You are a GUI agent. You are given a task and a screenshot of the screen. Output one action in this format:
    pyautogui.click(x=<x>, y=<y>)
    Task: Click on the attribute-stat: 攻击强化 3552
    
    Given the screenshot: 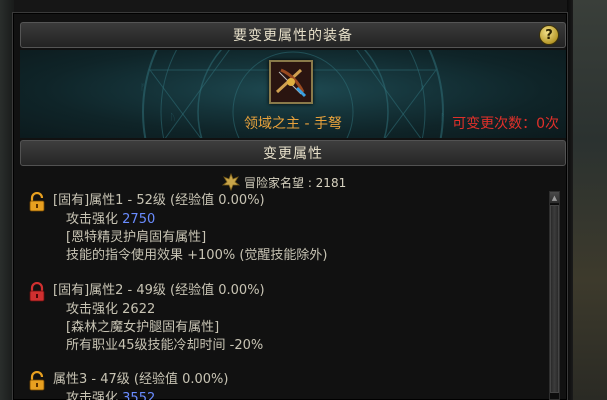 What is the action you would take?
    pyautogui.click(x=110, y=393)
    